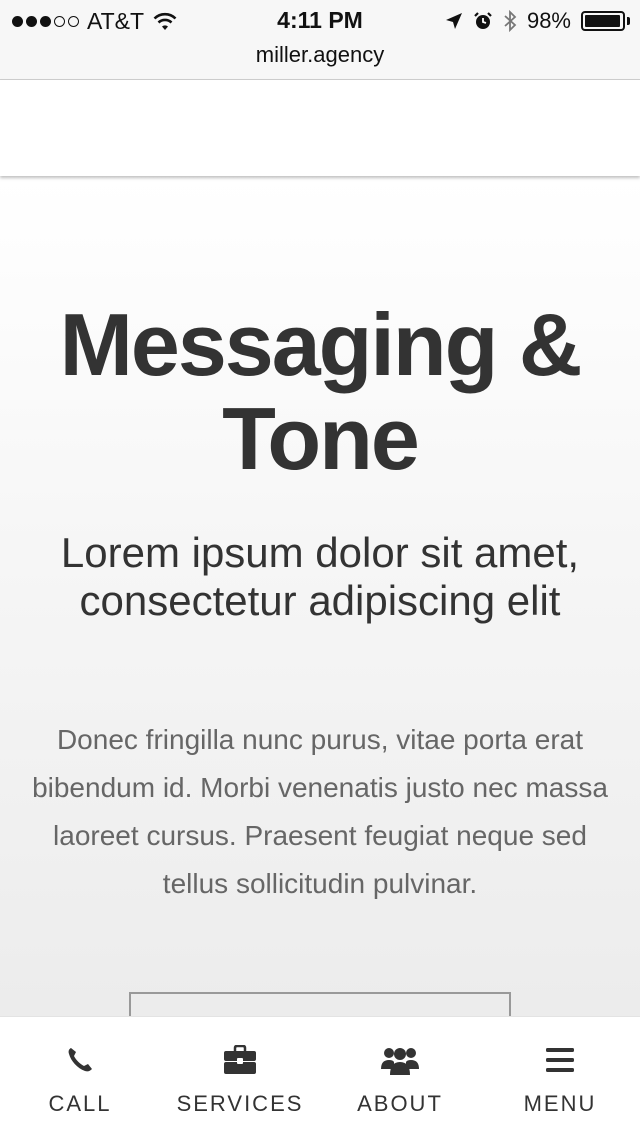 The image size is (640, 1136). What do you see at coordinates (240, 1076) in the screenshot?
I see `nav-services-button: SERVICES` at bounding box center [240, 1076].